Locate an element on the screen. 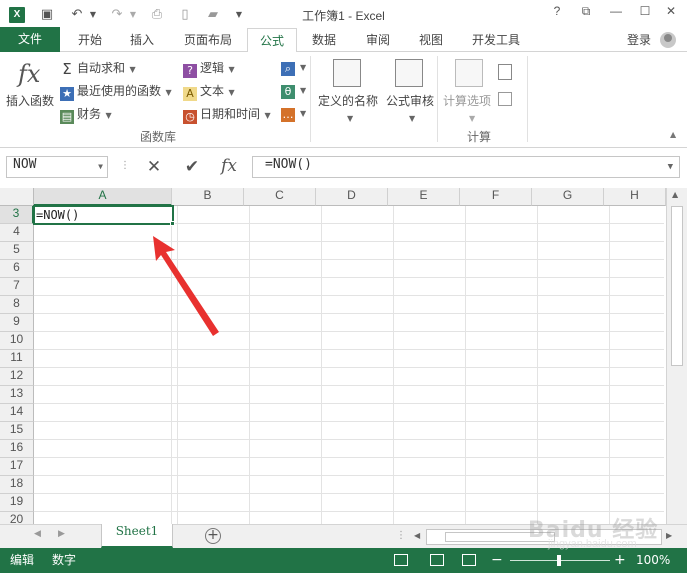  status-mode: 编辑 is located at coordinates (22, 560).